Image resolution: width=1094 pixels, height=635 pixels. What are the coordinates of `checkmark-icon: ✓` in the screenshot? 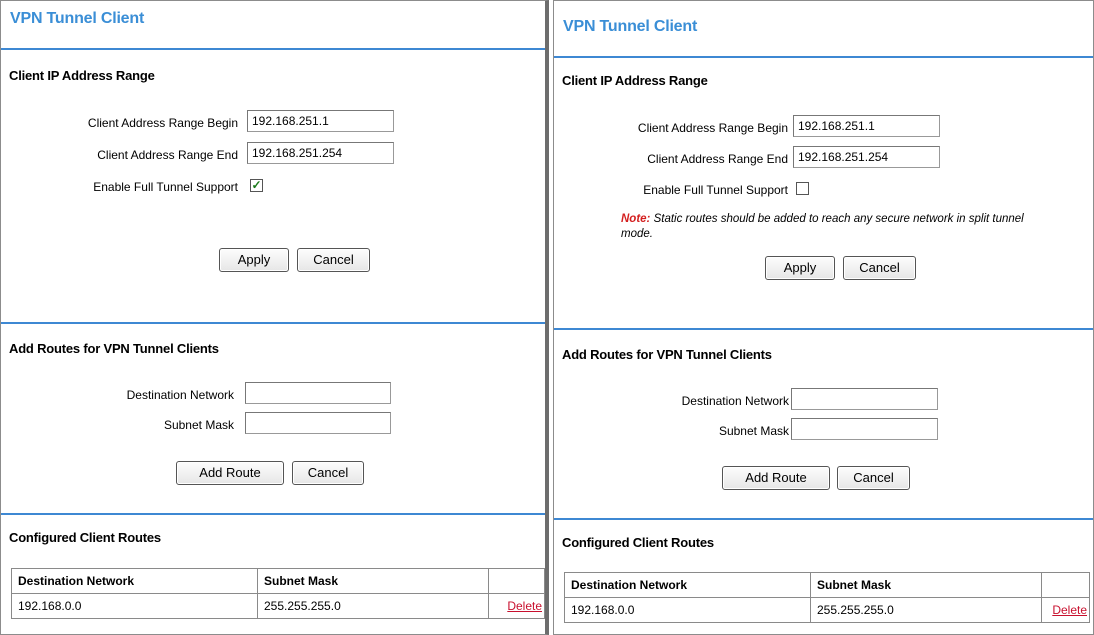 It's located at (256, 185).